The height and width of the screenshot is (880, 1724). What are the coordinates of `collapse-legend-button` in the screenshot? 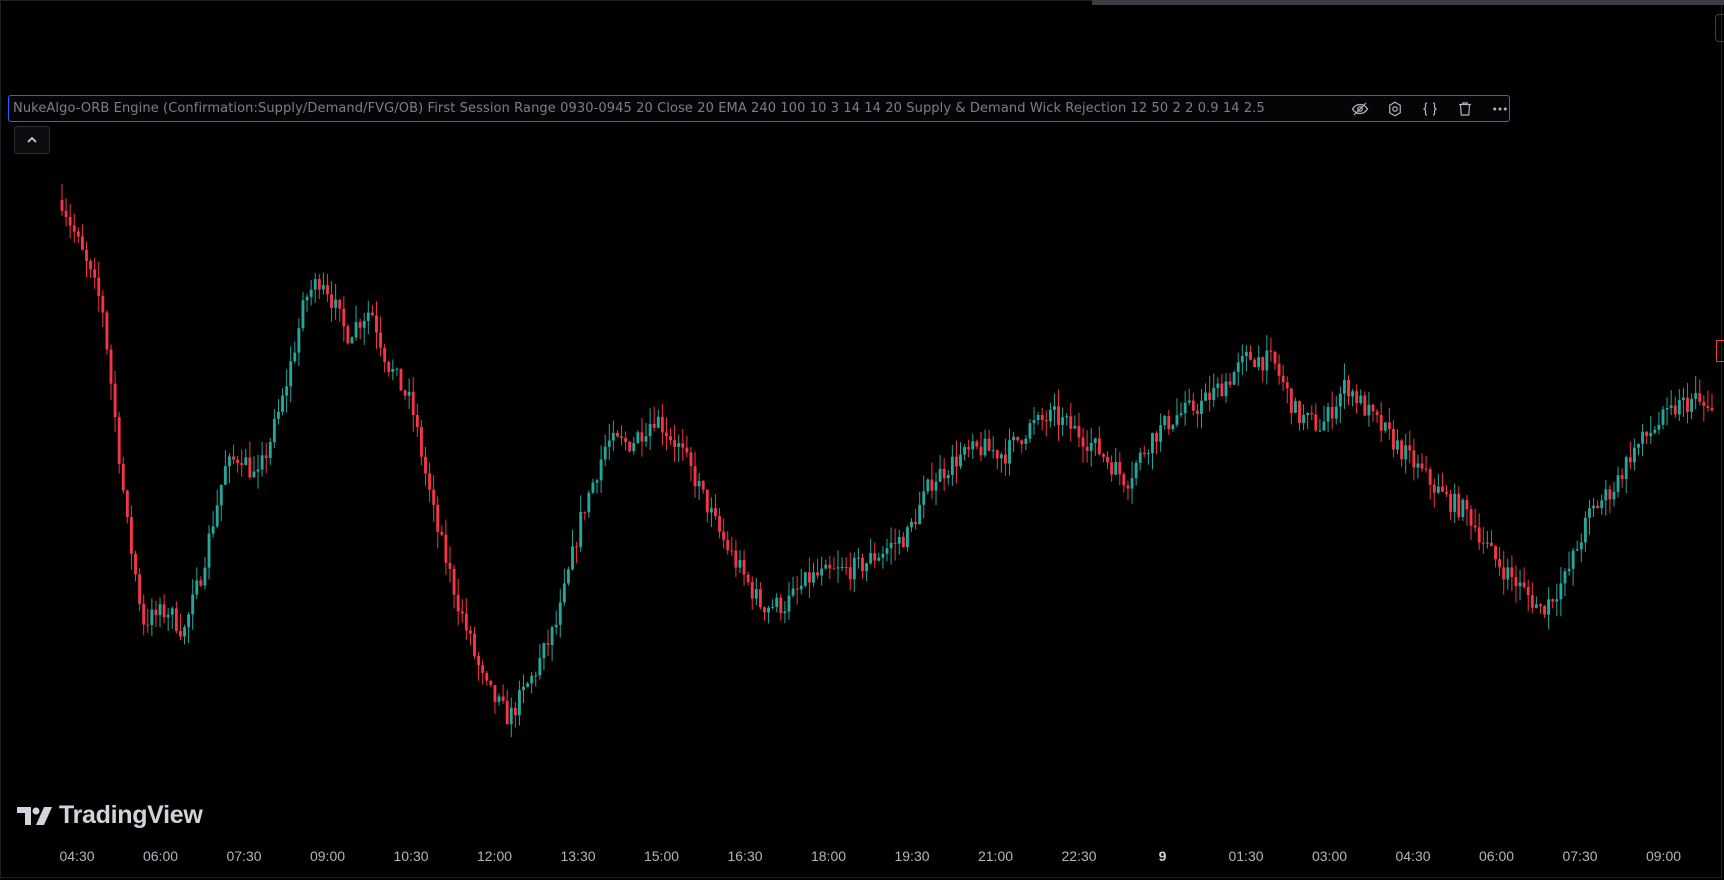 It's located at (32, 140).